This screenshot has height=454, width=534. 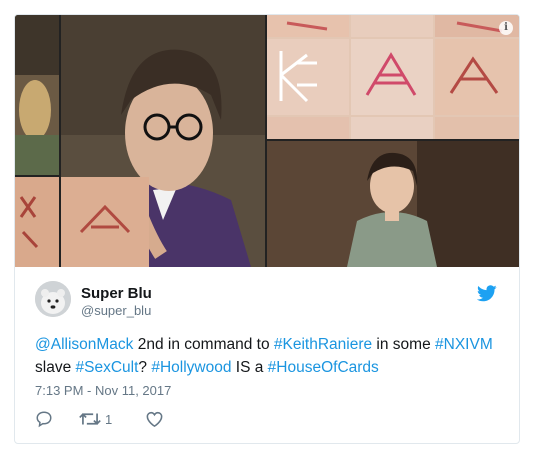 I want to click on woman-photo-image, so click(x=37, y=95).